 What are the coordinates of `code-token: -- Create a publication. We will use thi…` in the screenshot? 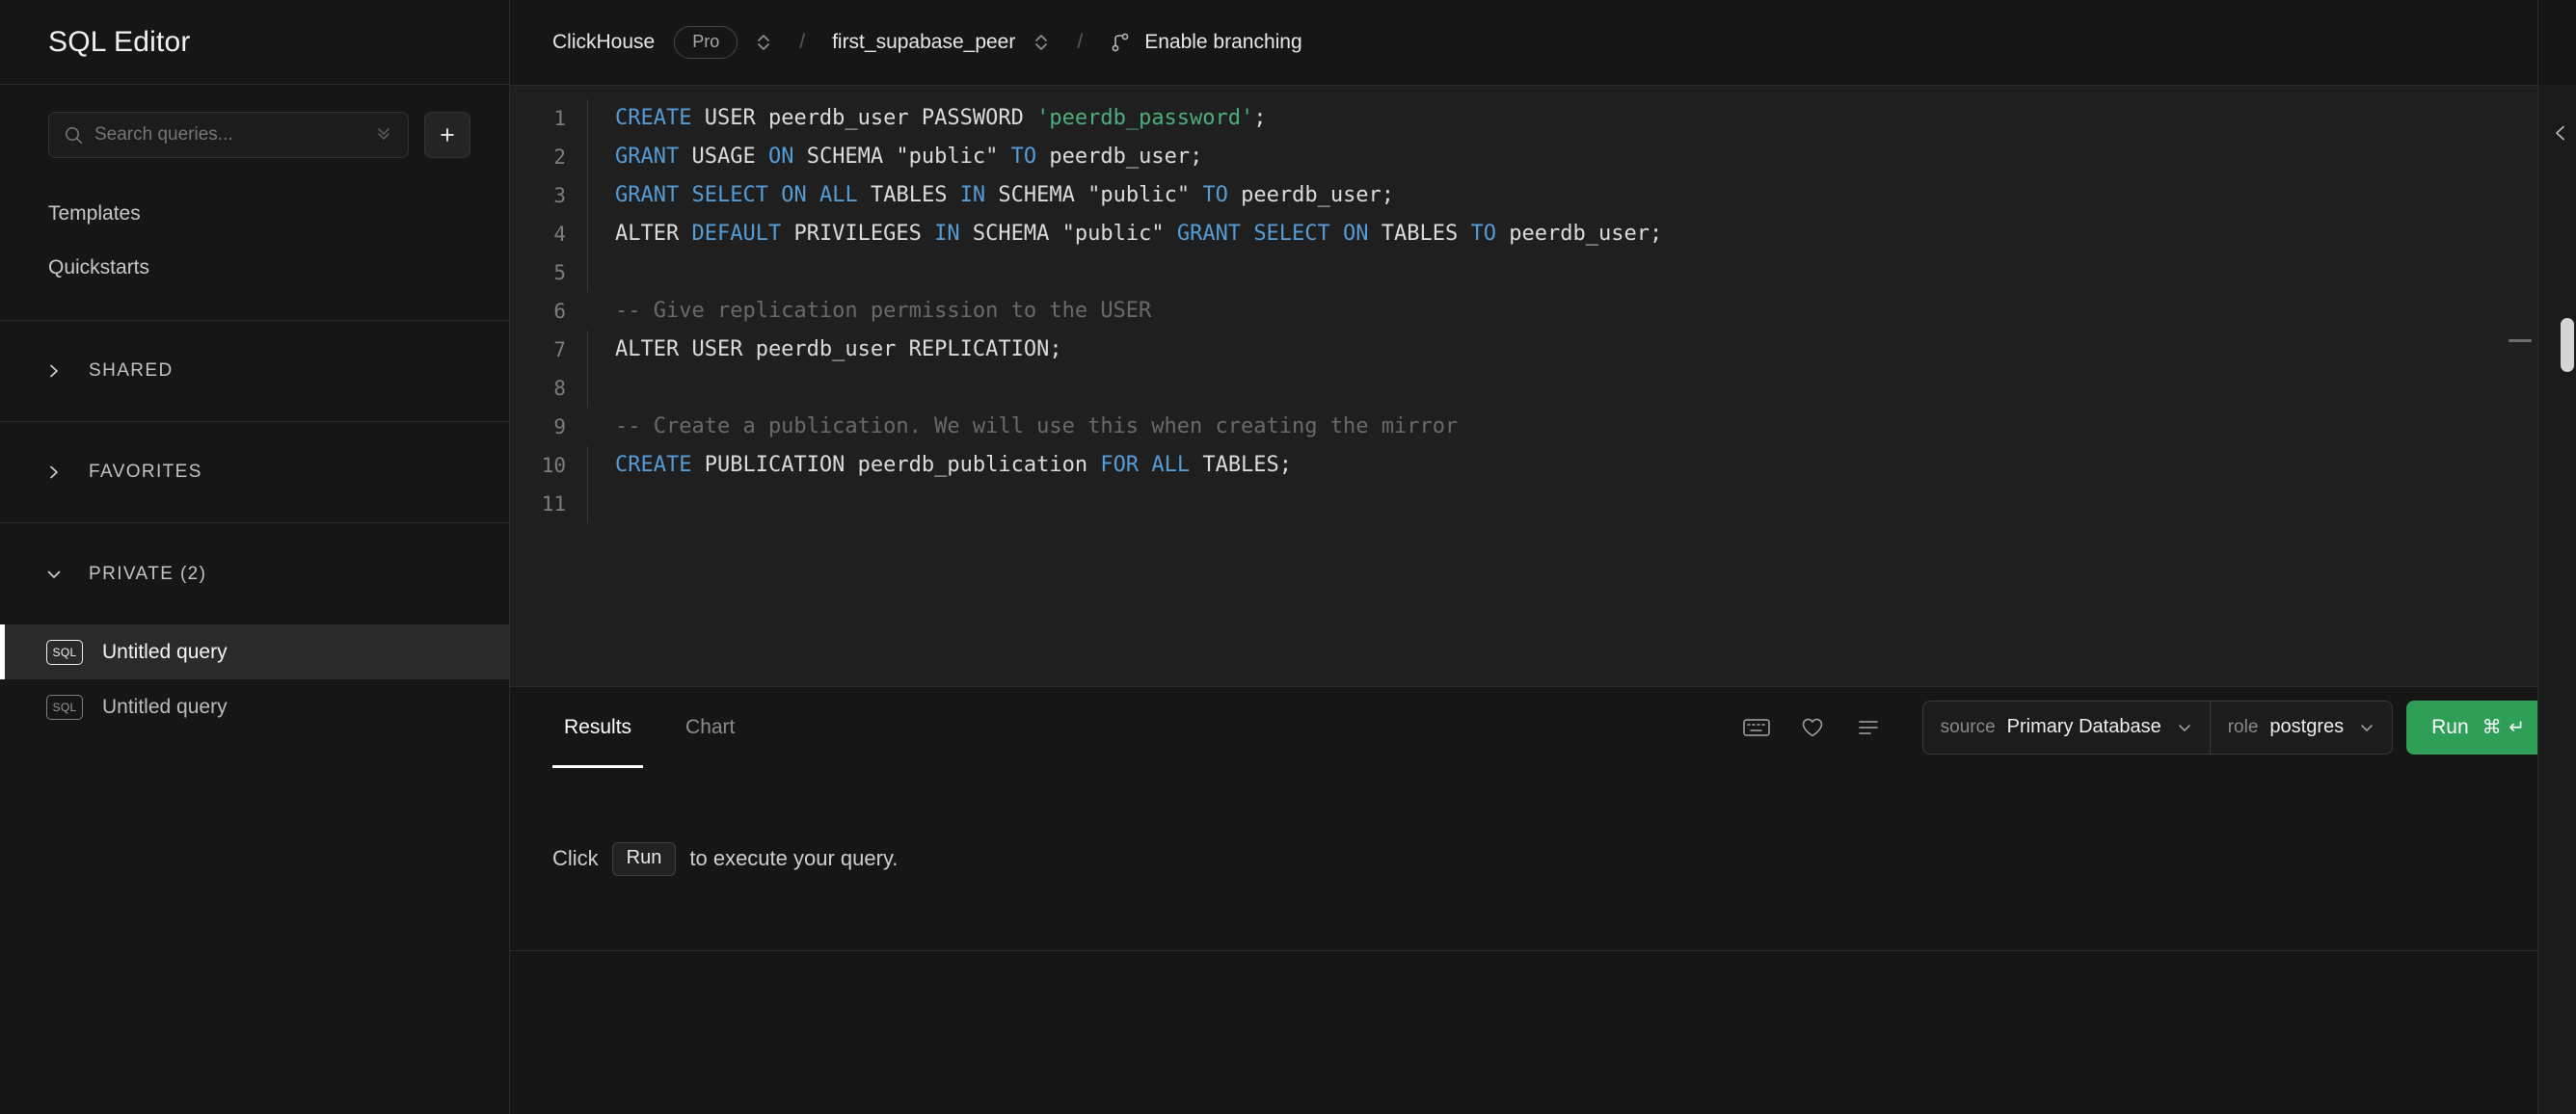 It's located at (1037, 426).